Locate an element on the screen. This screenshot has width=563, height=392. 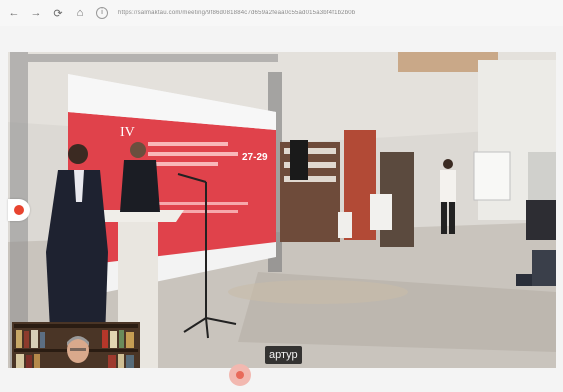
home-icon: ⌂ is located at coordinates (80, 13).